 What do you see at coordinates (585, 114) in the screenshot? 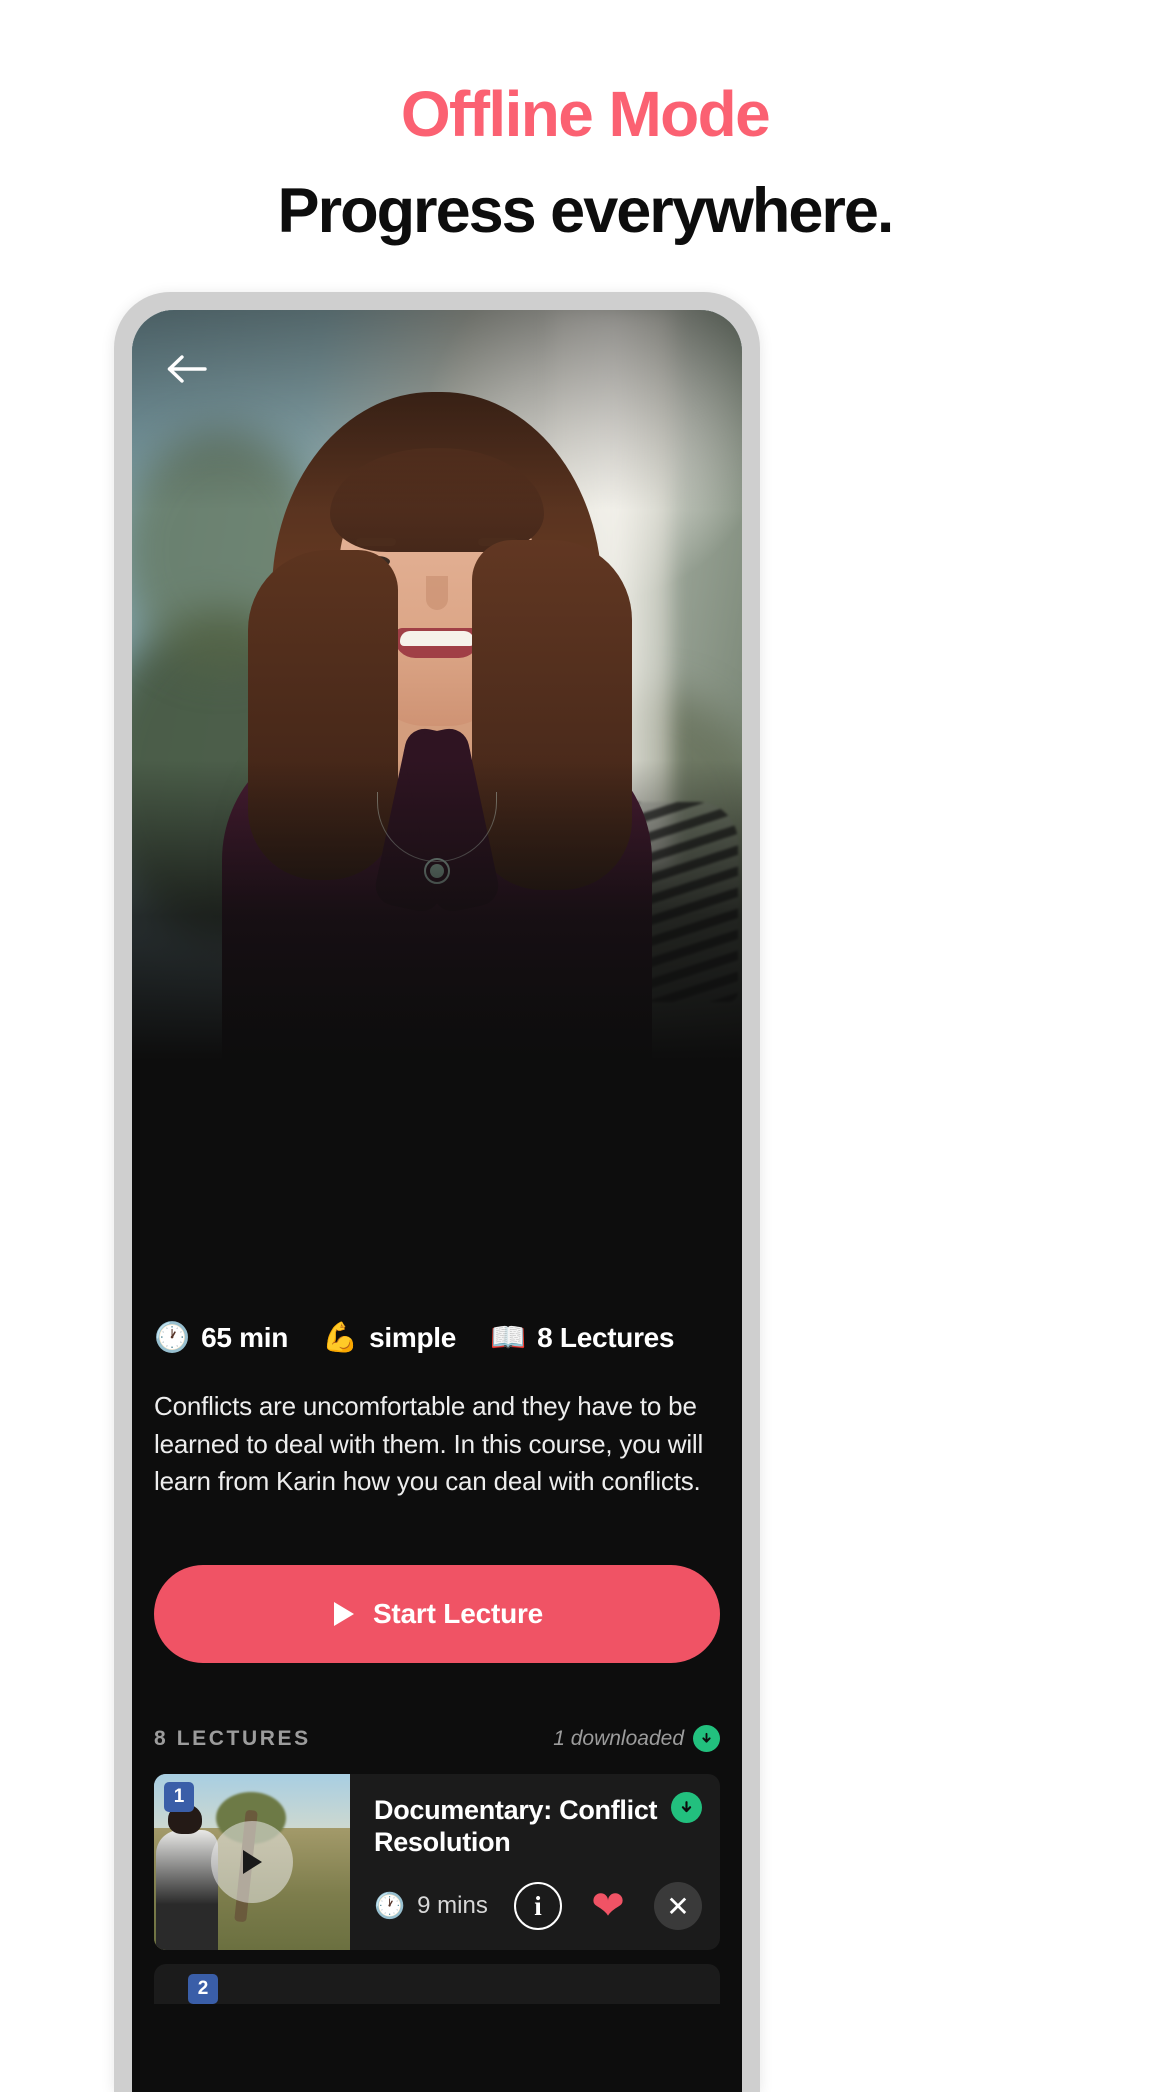
I see `promo-headline-accent: Offline Mode` at bounding box center [585, 114].